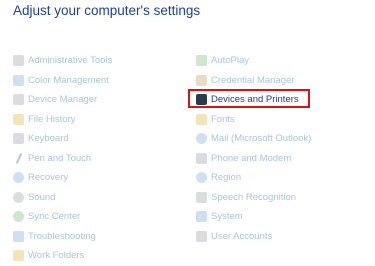  I want to click on item-label: Credential Manager, so click(253, 80).